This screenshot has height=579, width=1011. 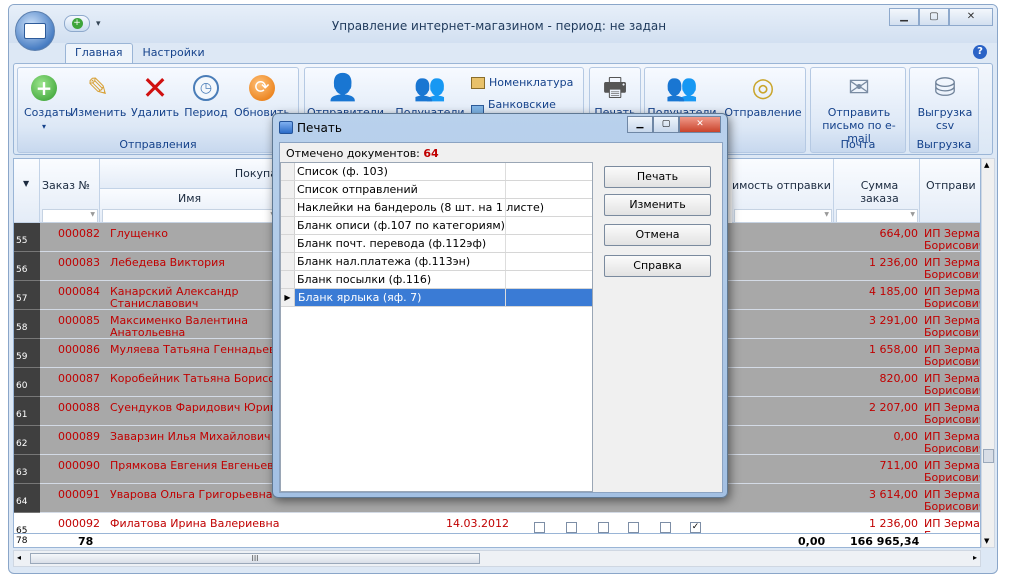 I want to click on row-number: 64, so click(x=27, y=498).